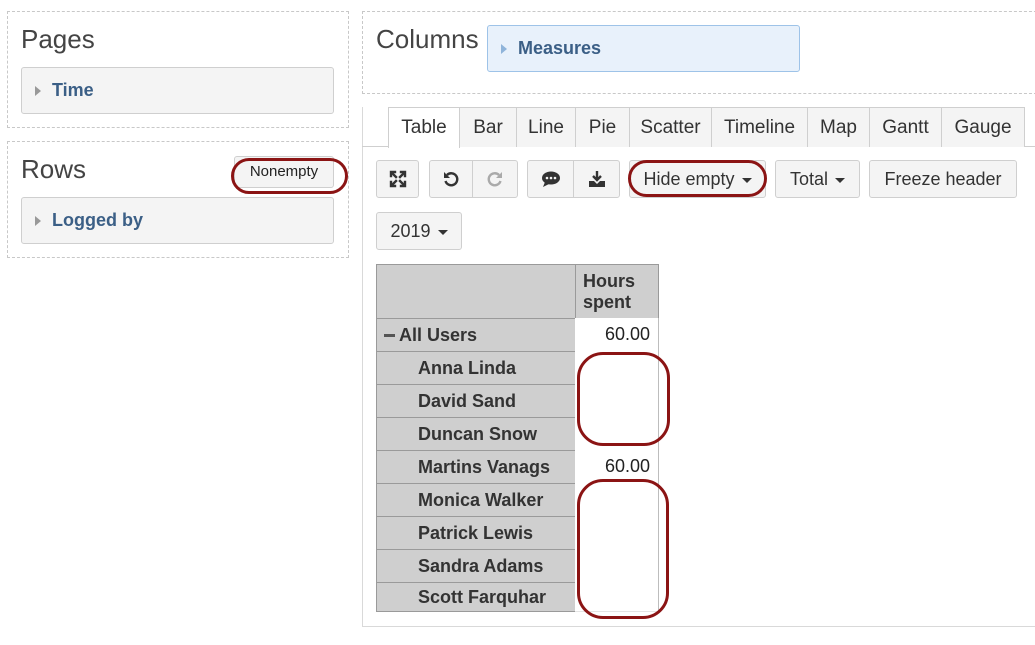 This screenshot has width=1035, height=645. I want to click on tab-gauge: Gauge, so click(983, 127).